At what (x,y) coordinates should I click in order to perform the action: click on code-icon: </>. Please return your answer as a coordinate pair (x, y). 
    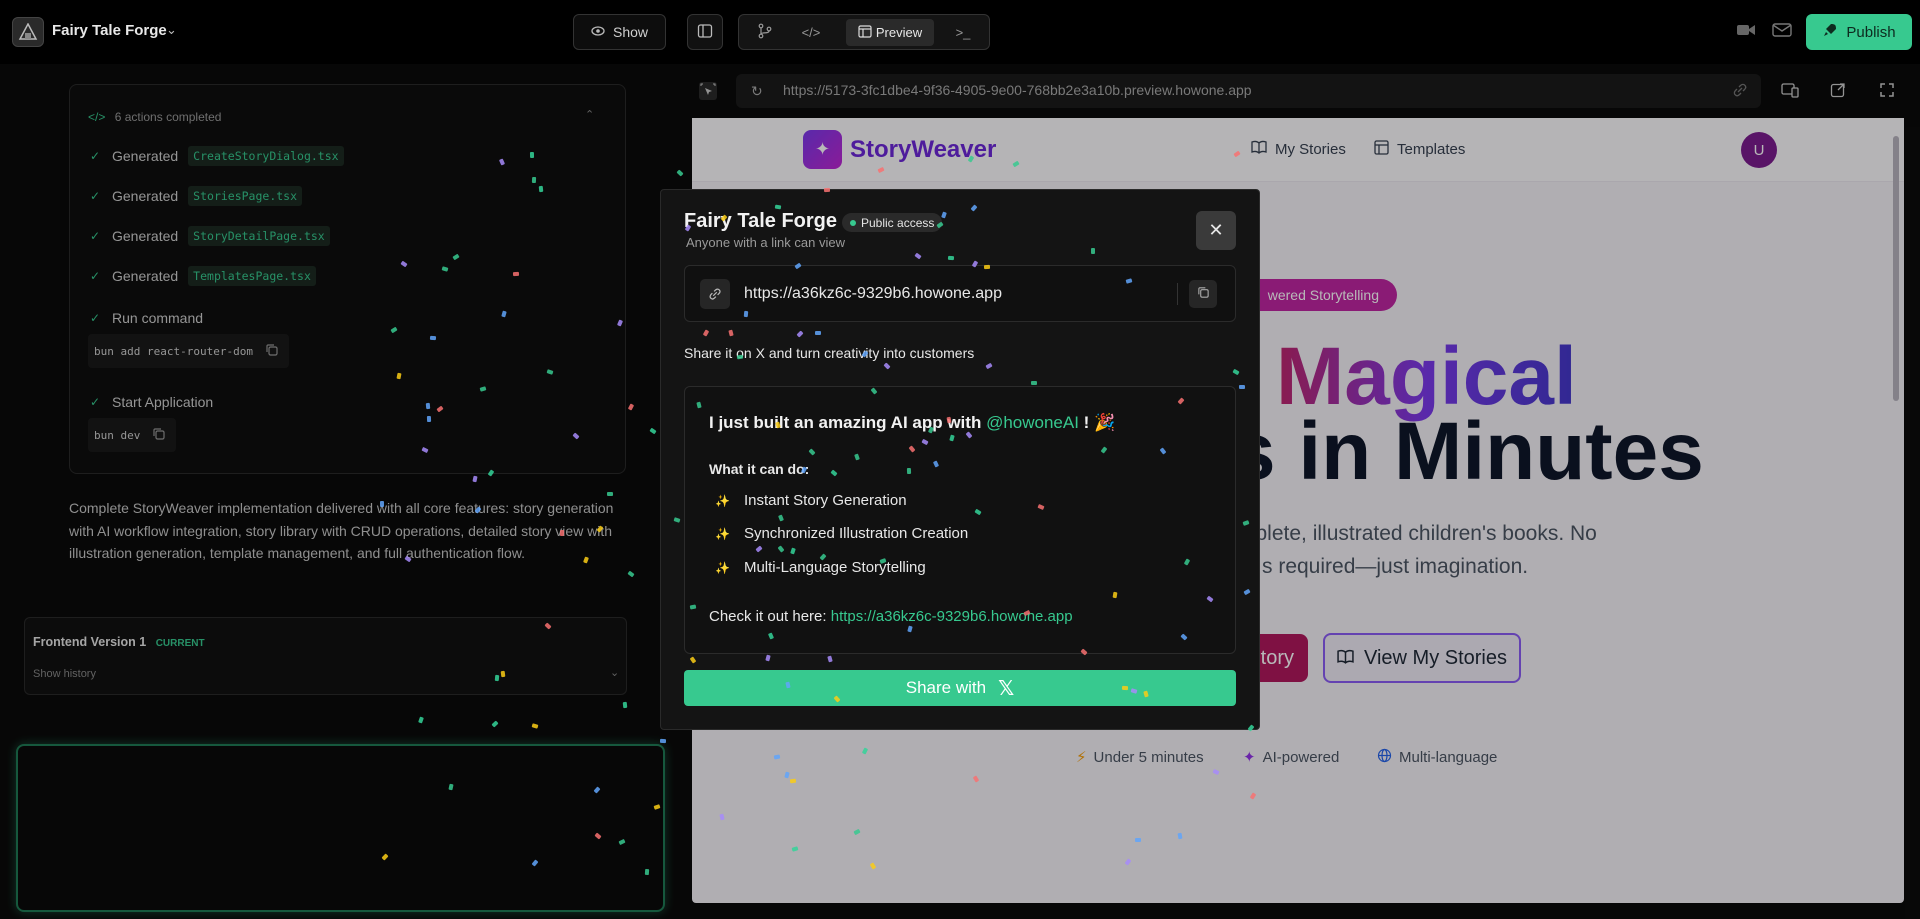
    Looking at the image, I should click on (811, 32).